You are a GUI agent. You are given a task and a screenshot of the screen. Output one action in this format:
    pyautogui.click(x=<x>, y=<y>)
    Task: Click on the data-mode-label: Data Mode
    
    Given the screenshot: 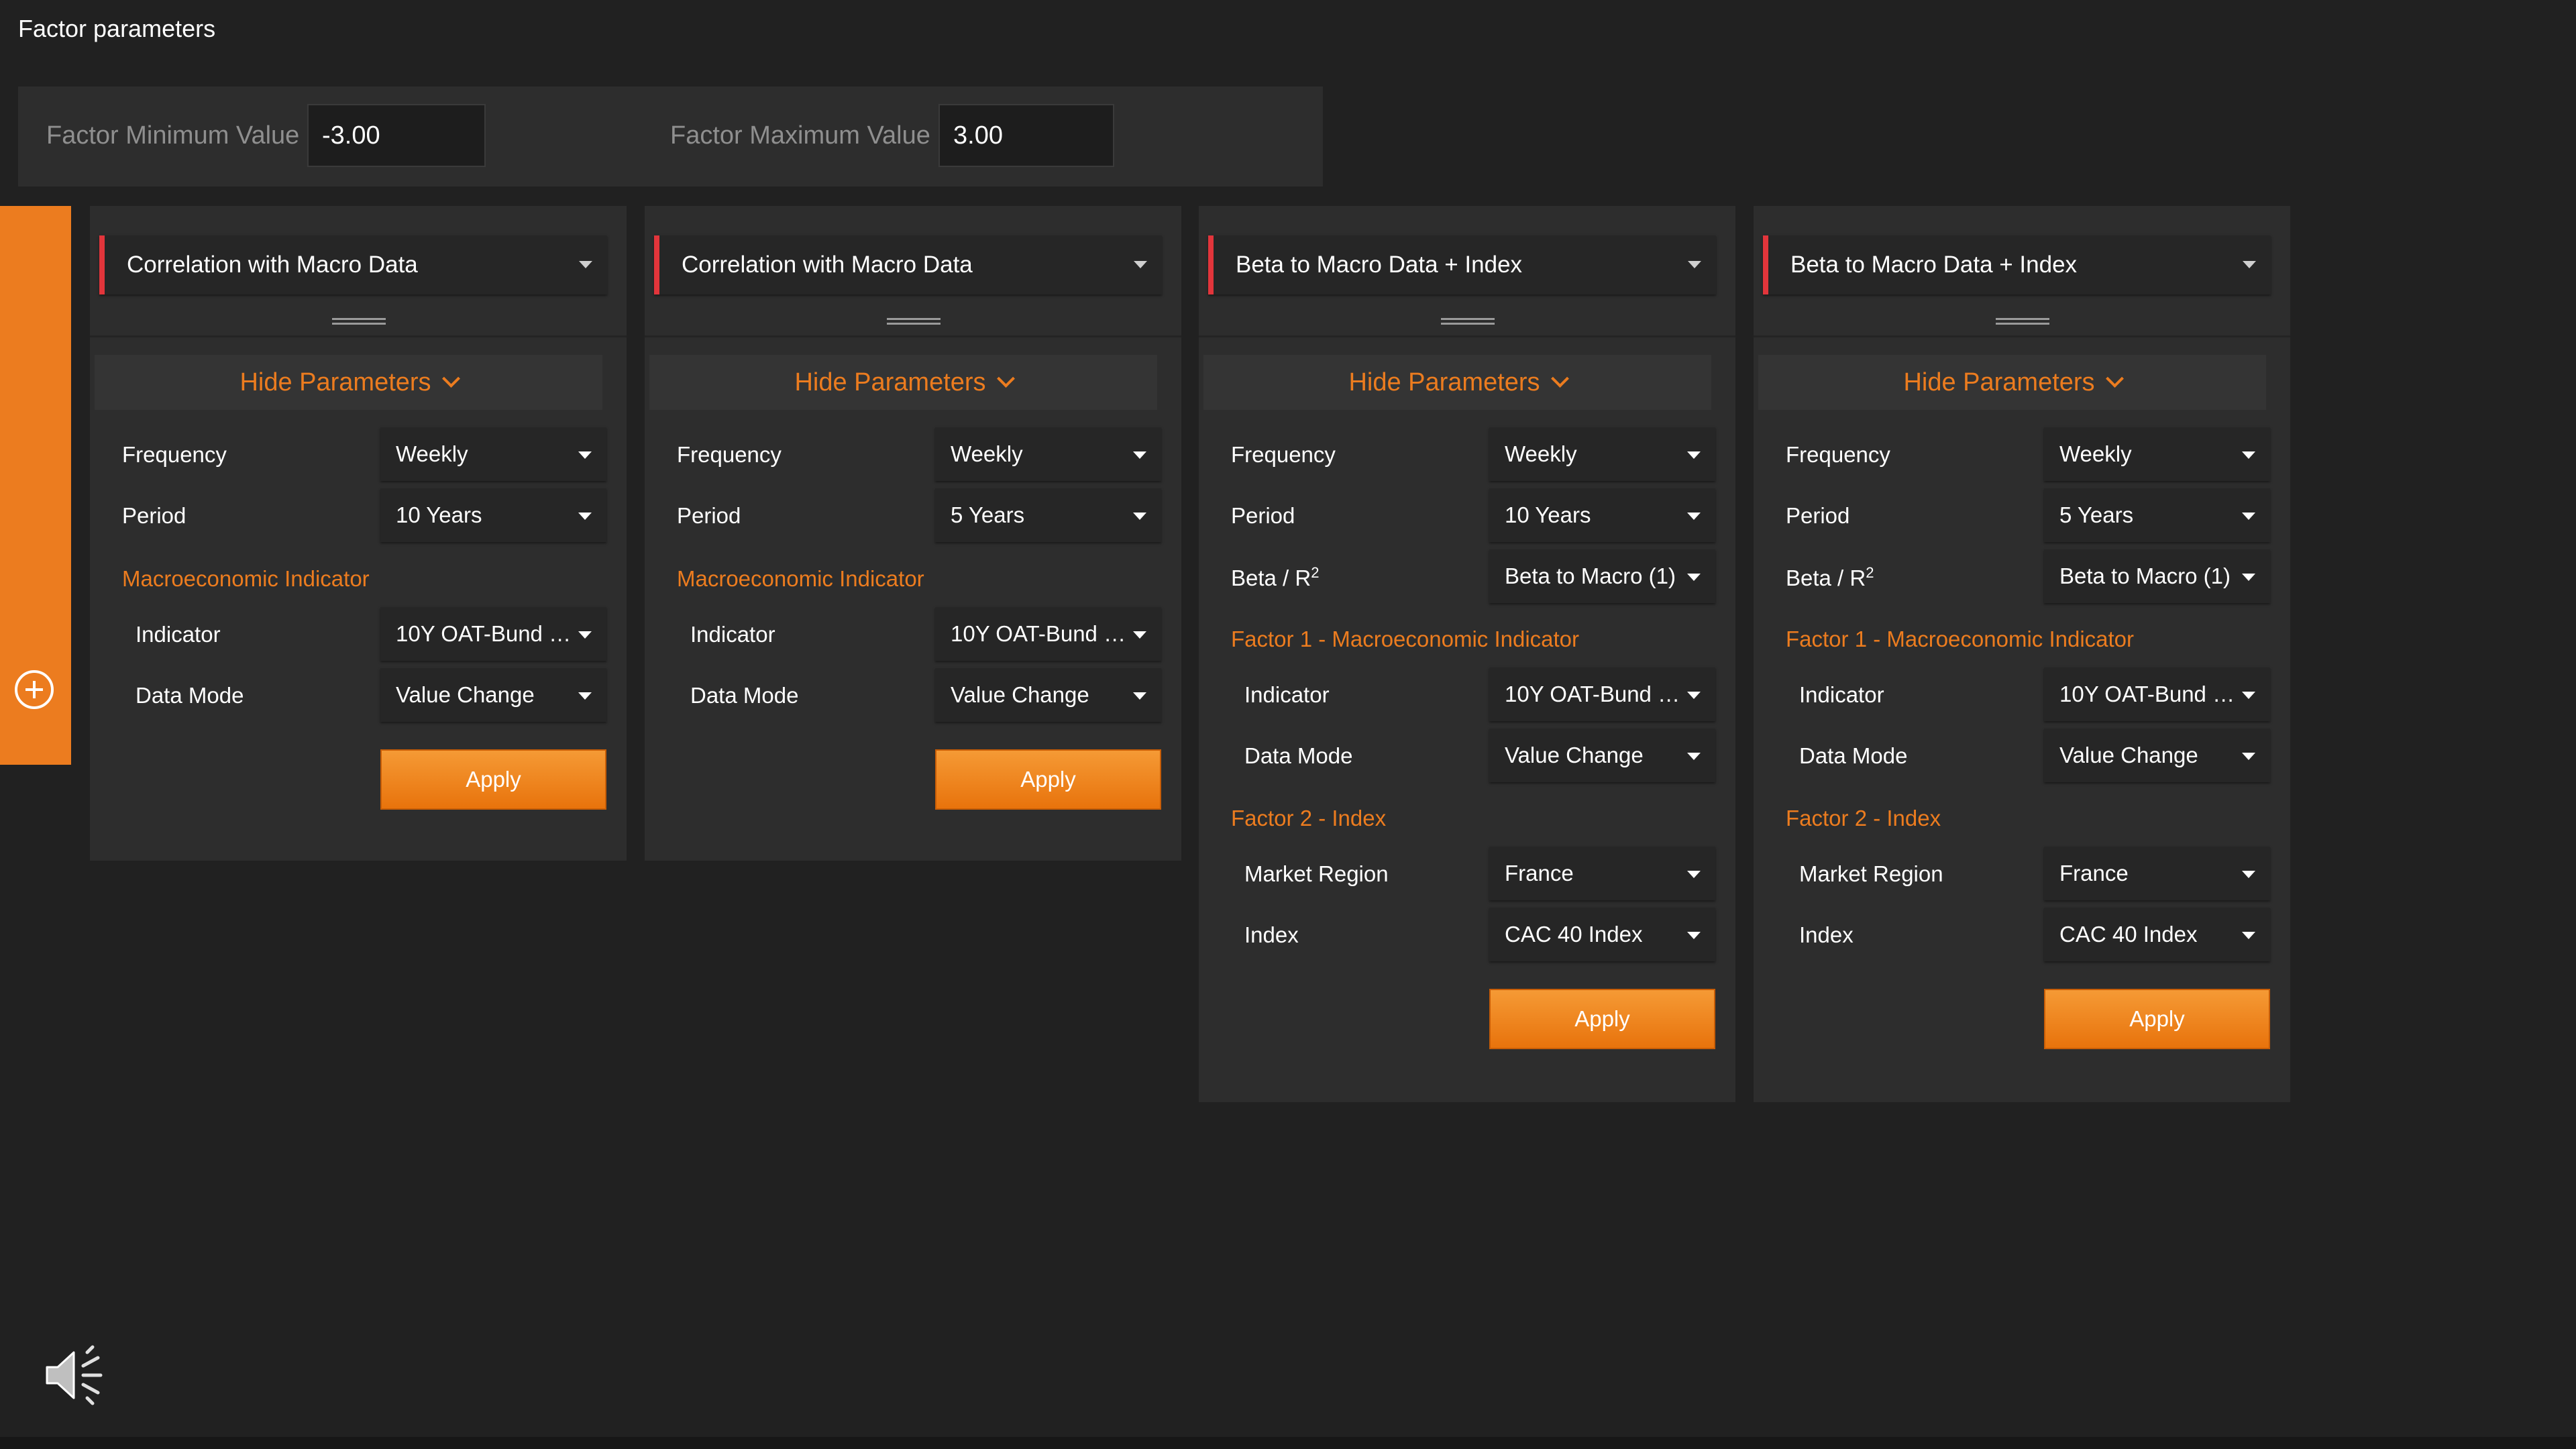 What is the action you would take?
    pyautogui.click(x=744, y=695)
    